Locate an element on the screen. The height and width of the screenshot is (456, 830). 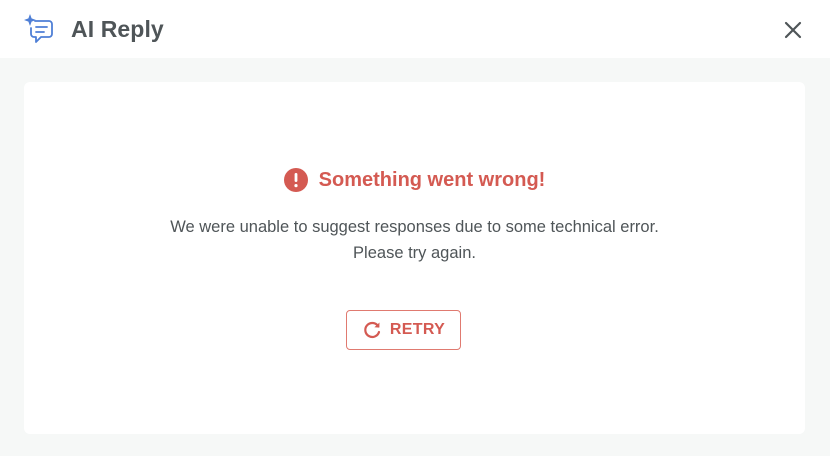
error-title: Something went wrong! is located at coordinates (432, 180).